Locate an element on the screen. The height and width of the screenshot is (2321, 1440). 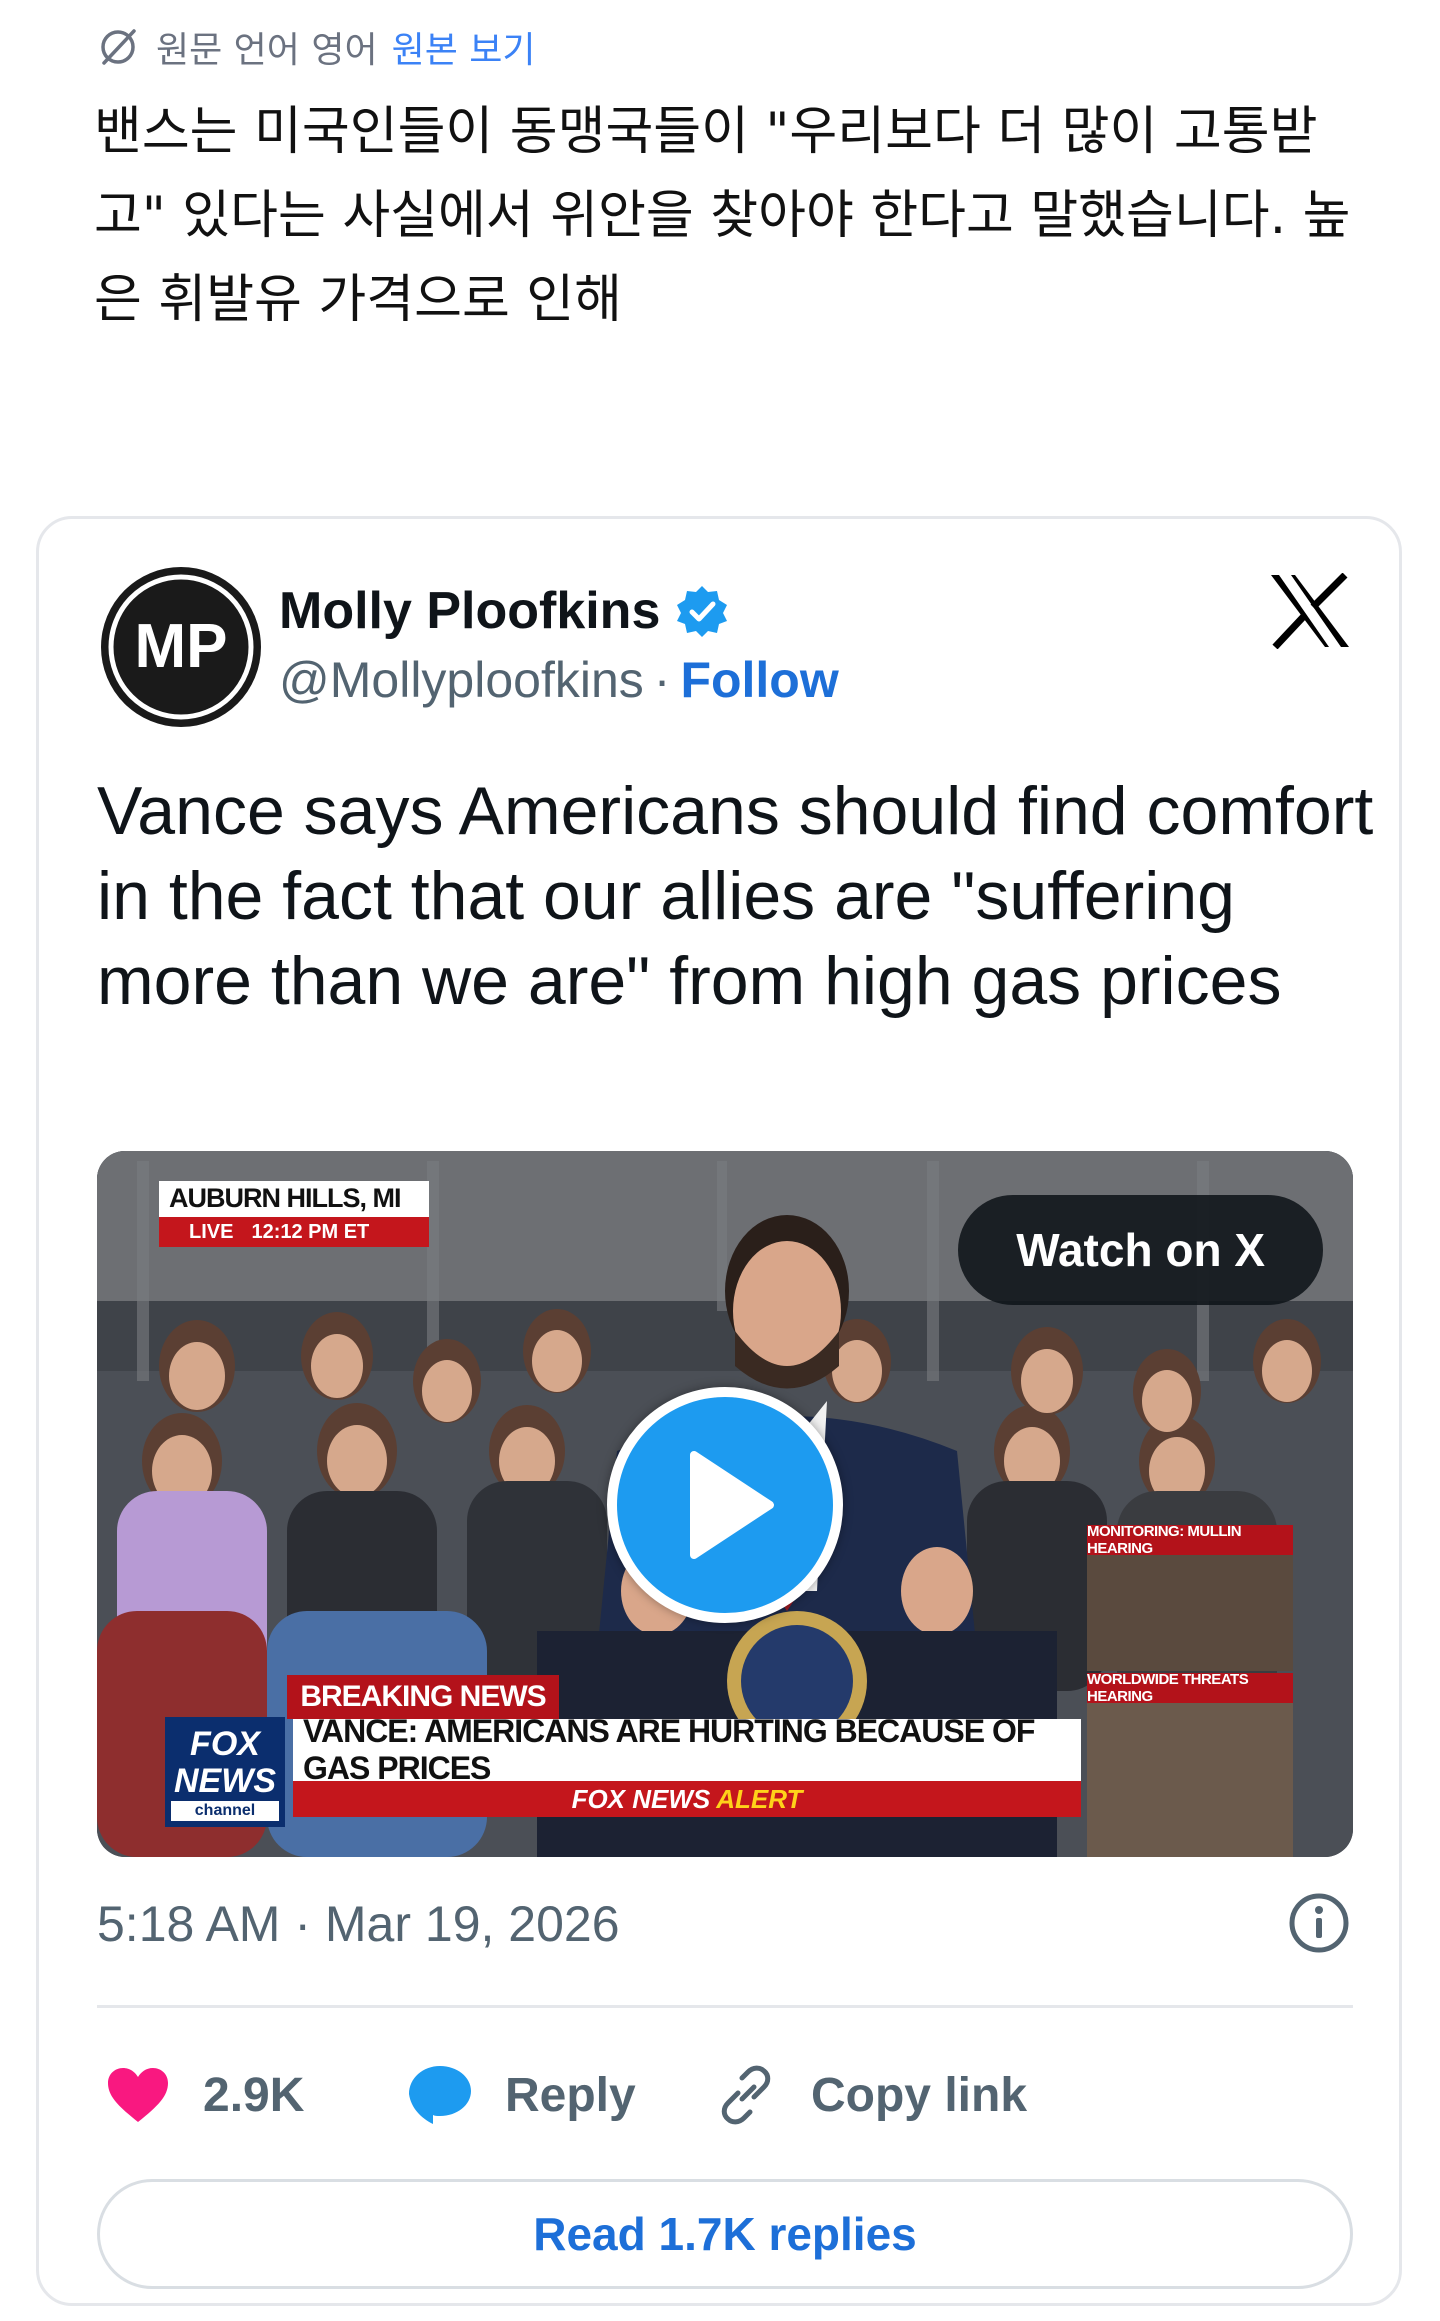
side-panel-label-2: WORLDWIDE THREATS HEARING is located at coordinates (1190, 1688).